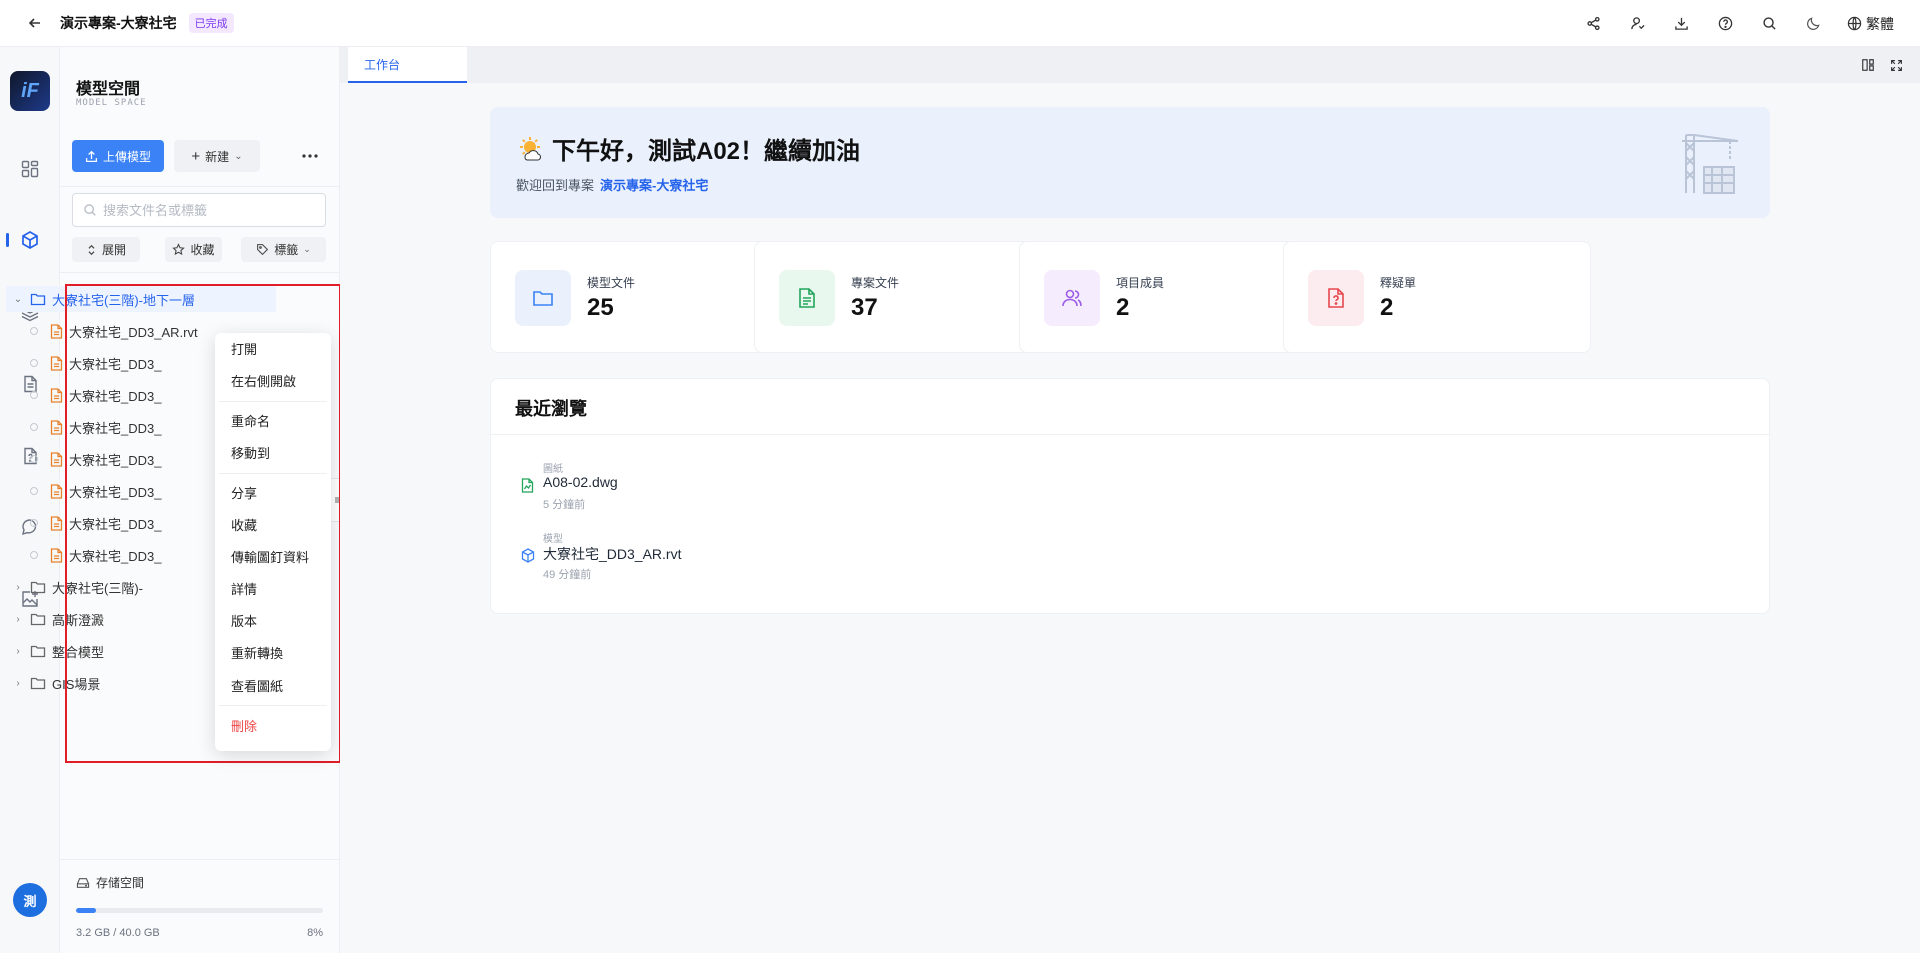 Image resolution: width=1920 pixels, height=953 pixels. What do you see at coordinates (273, 685) in the screenshot?
I see `context-menu-item: 查看圖紙` at bounding box center [273, 685].